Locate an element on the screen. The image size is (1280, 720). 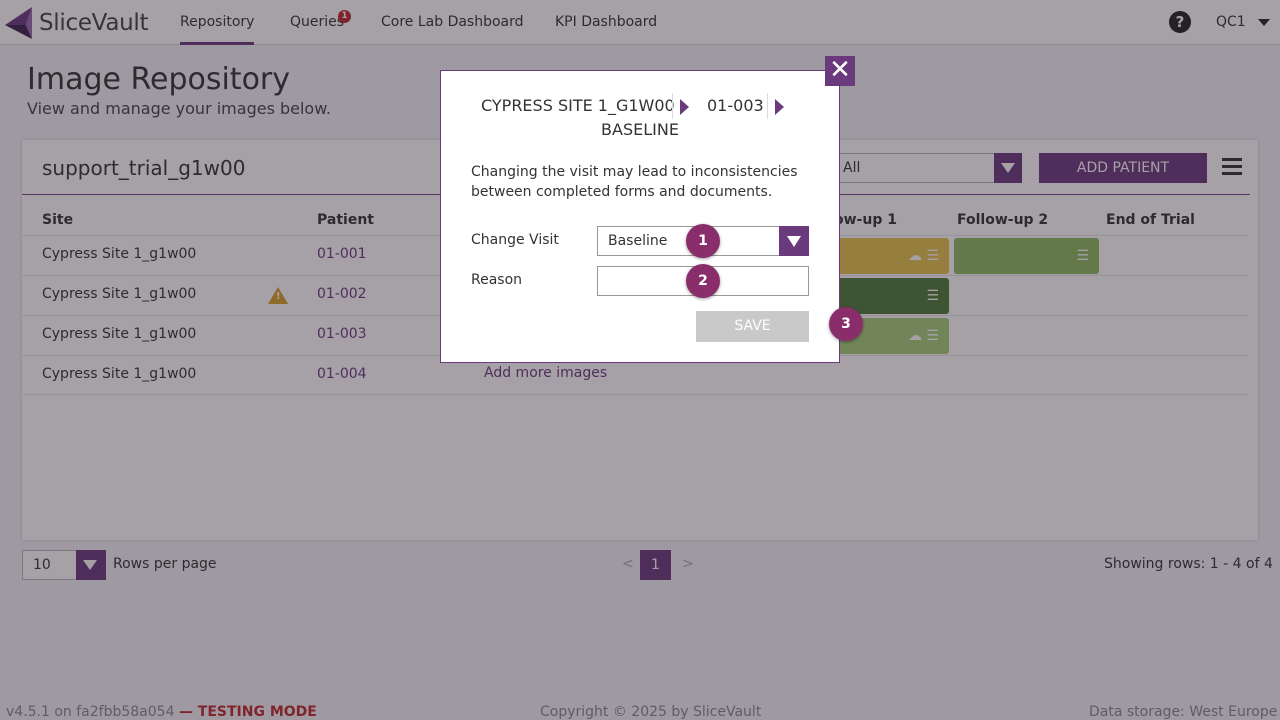
breadcrumb-patient: 01-003 is located at coordinates (735, 105).